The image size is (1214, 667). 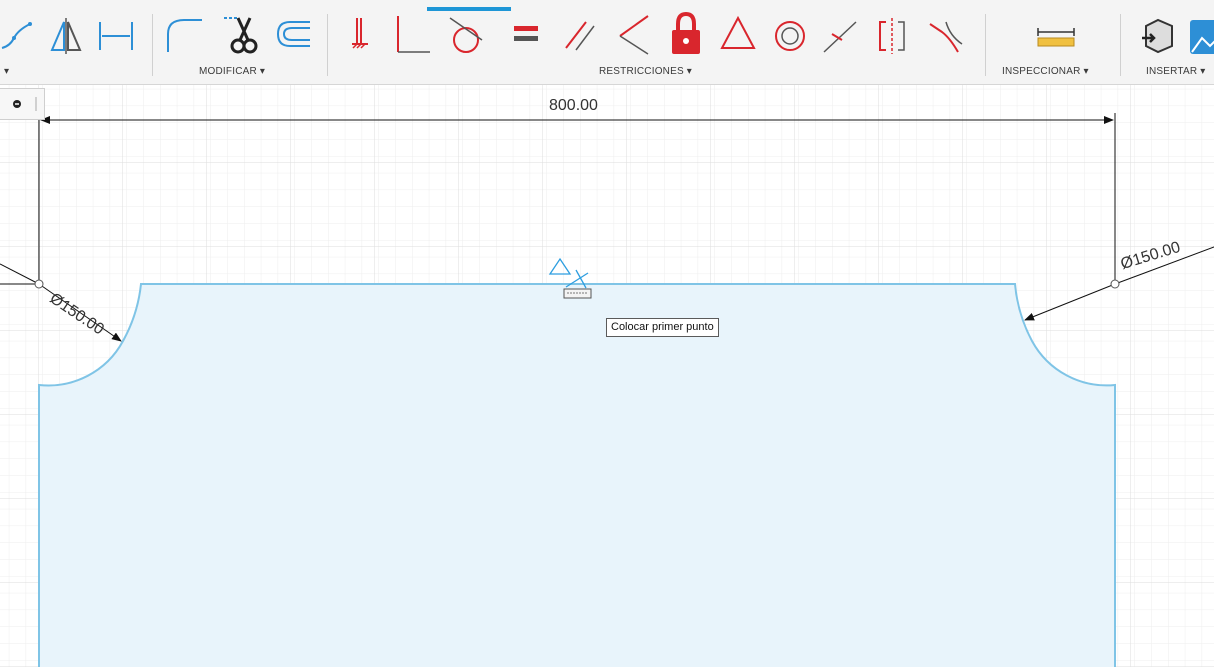 What do you see at coordinates (840, 34) in the screenshot?
I see `midpoint-icon` at bounding box center [840, 34].